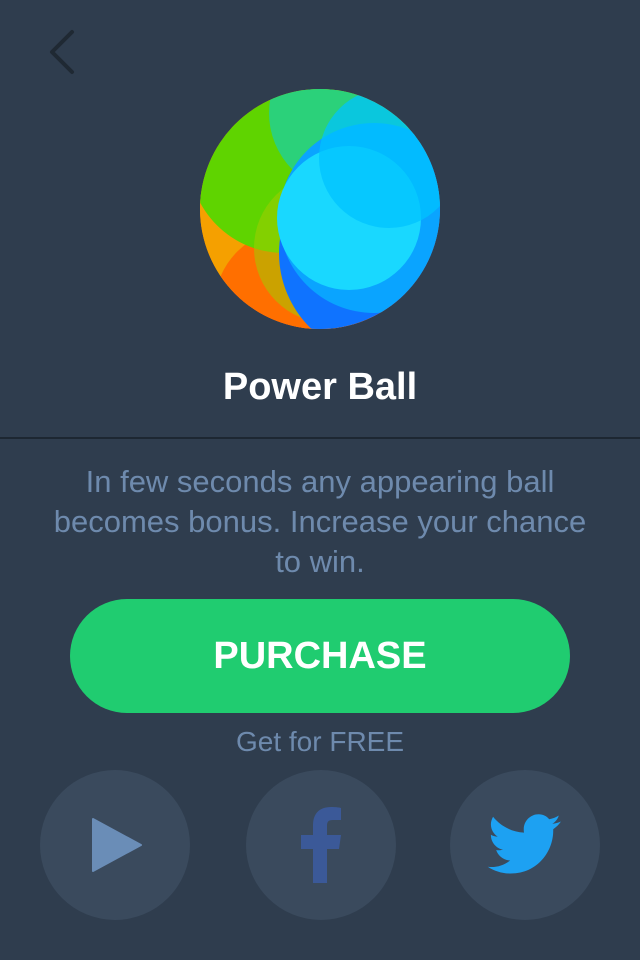 The image size is (640, 960). What do you see at coordinates (320, 741) in the screenshot?
I see `get-for-free-label: Get for FREE` at bounding box center [320, 741].